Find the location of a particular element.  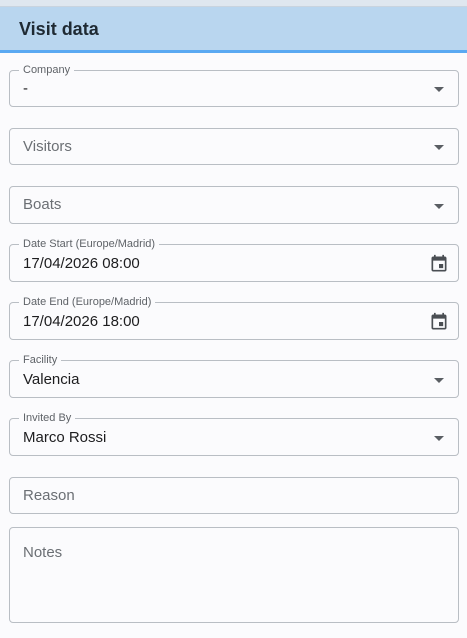

boats-select: Boats is located at coordinates (234, 205).